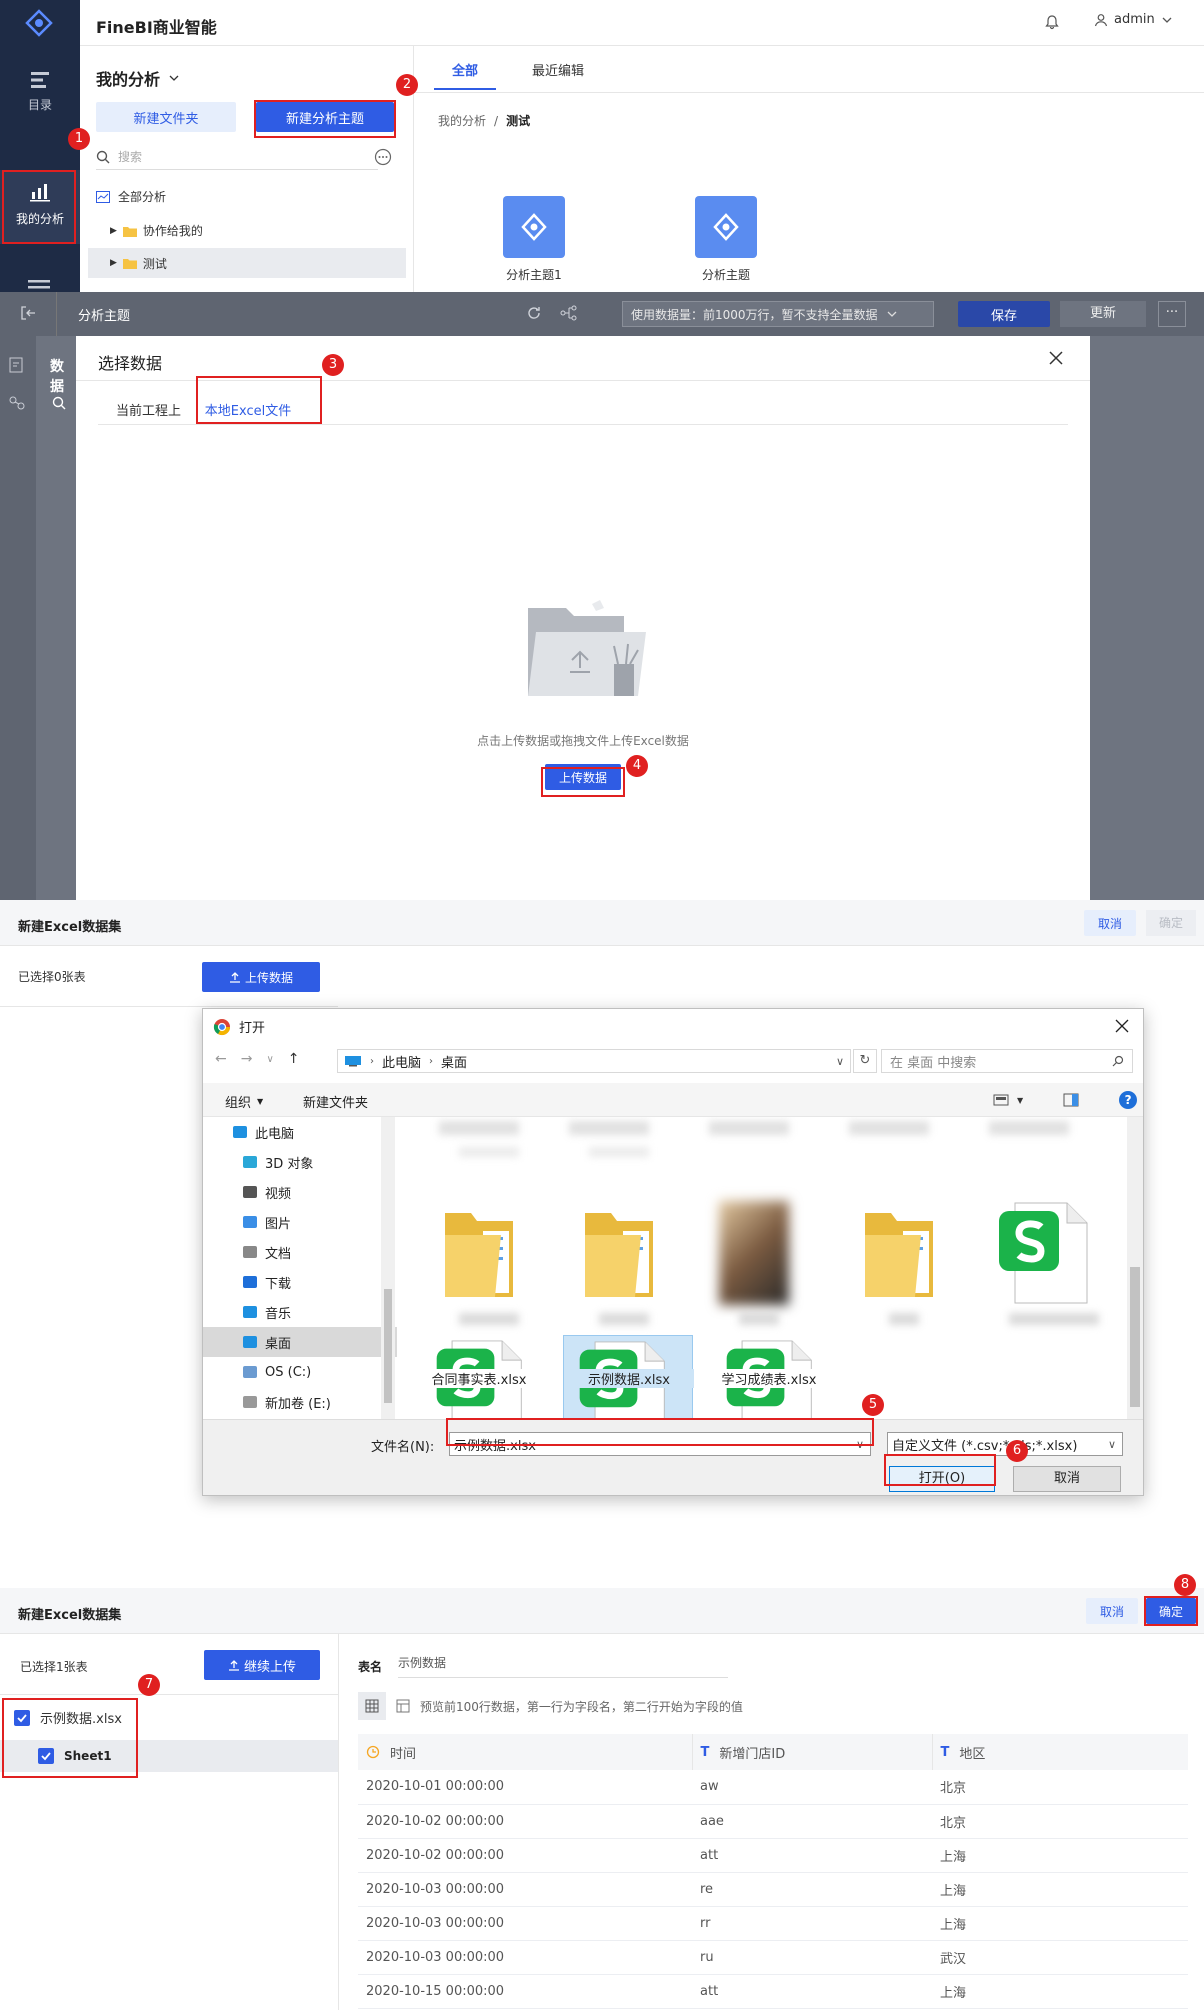 The image size is (1204, 2010). Describe the element at coordinates (1103, 314) in the screenshot. I see `update-button: 更新` at that location.